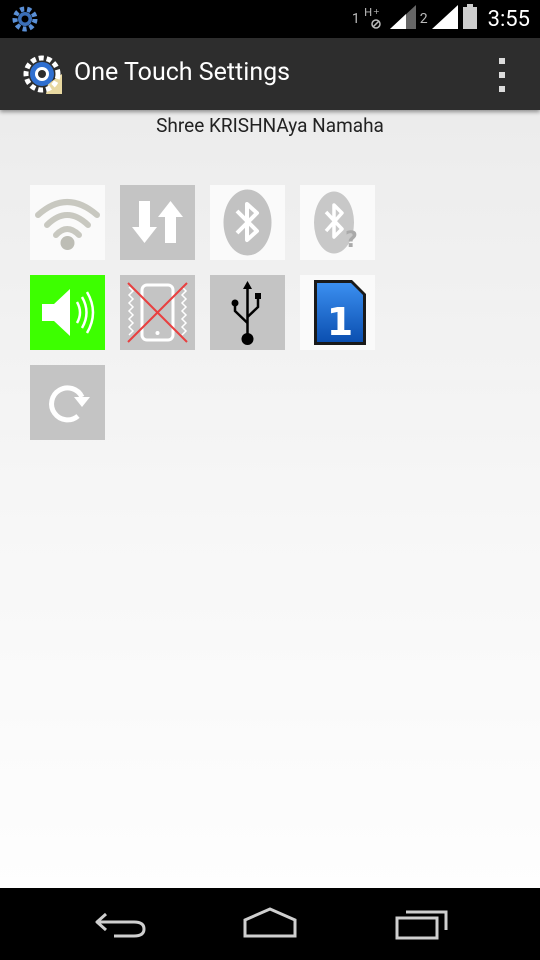  Describe the element at coordinates (270, 19) in the screenshot. I see `status-bar: 1 H + 2 3:55` at that location.